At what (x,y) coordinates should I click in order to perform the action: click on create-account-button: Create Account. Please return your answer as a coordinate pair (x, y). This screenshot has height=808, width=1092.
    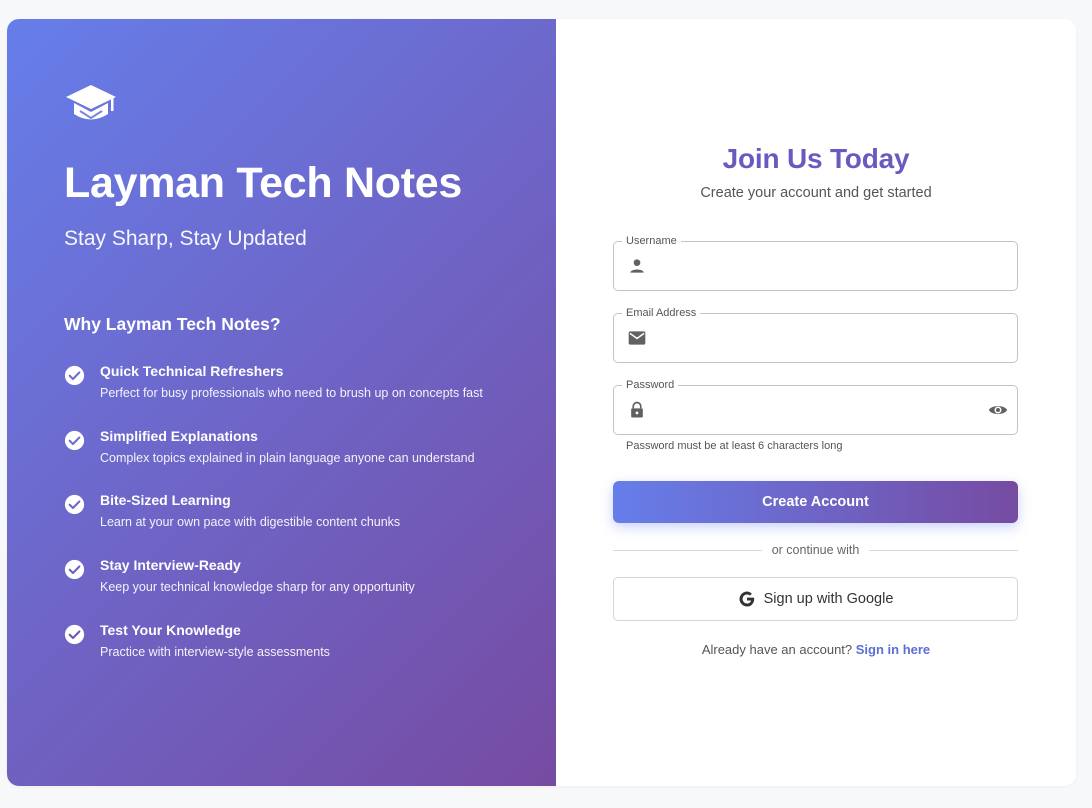
    Looking at the image, I should click on (815, 502).